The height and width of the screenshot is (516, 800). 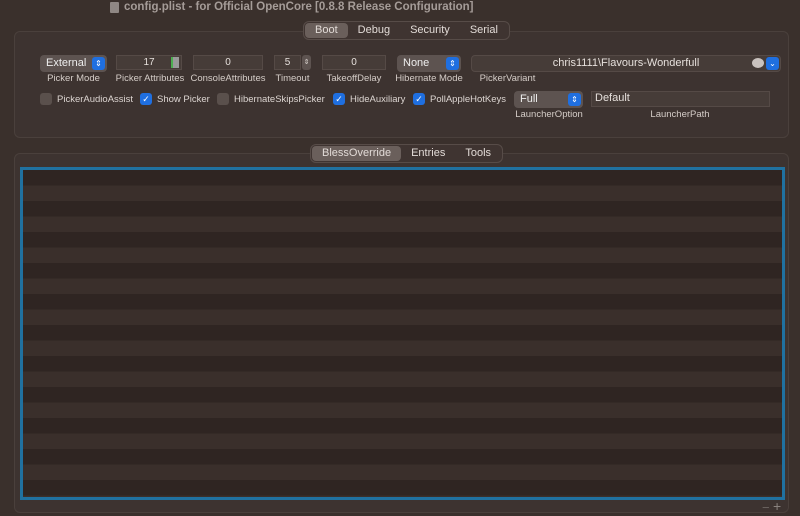 What do you see at coordinates (271, 99) in the screenshot?
I see `checkbox-hibernate-skips-picker: HibernateSkipsPicker` at bounding box center [271, 99].